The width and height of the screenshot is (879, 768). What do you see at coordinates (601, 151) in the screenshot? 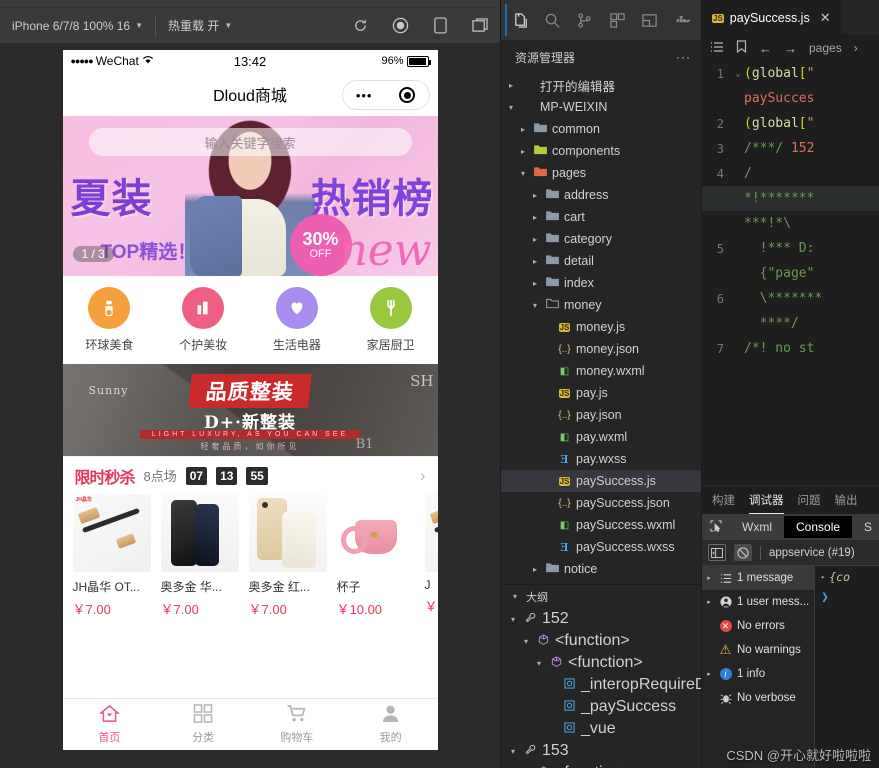
I see `tree-folder: ▸ components` at bounding box center [601, 151].